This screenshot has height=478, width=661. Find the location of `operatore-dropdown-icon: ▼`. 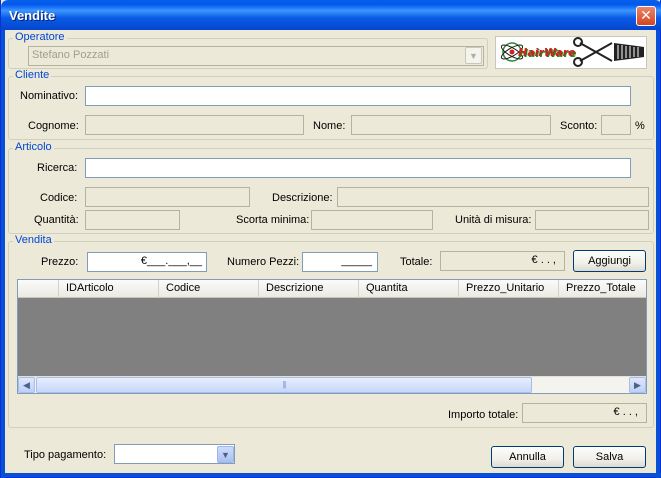

operatore-dropdown-icon: ▼ is located at coordinates (473, 55).